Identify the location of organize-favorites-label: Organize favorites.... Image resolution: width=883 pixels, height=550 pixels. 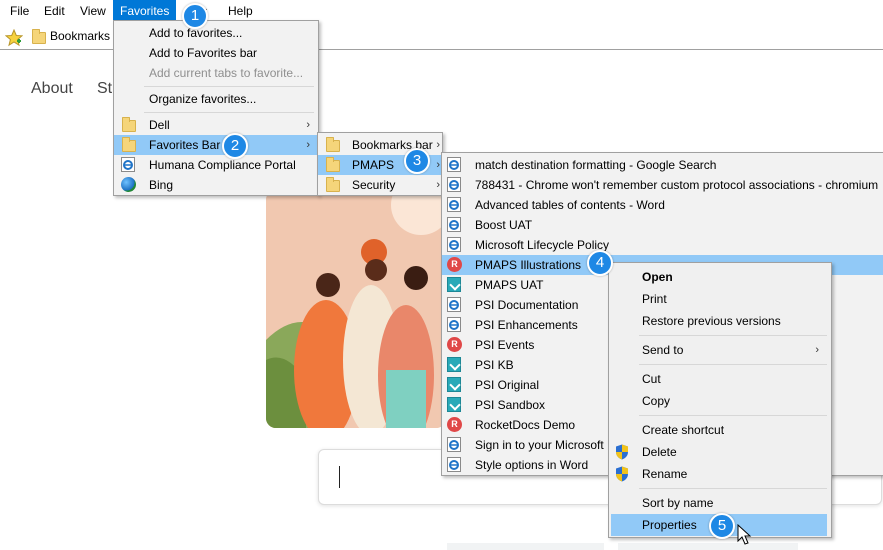
(203, 99).